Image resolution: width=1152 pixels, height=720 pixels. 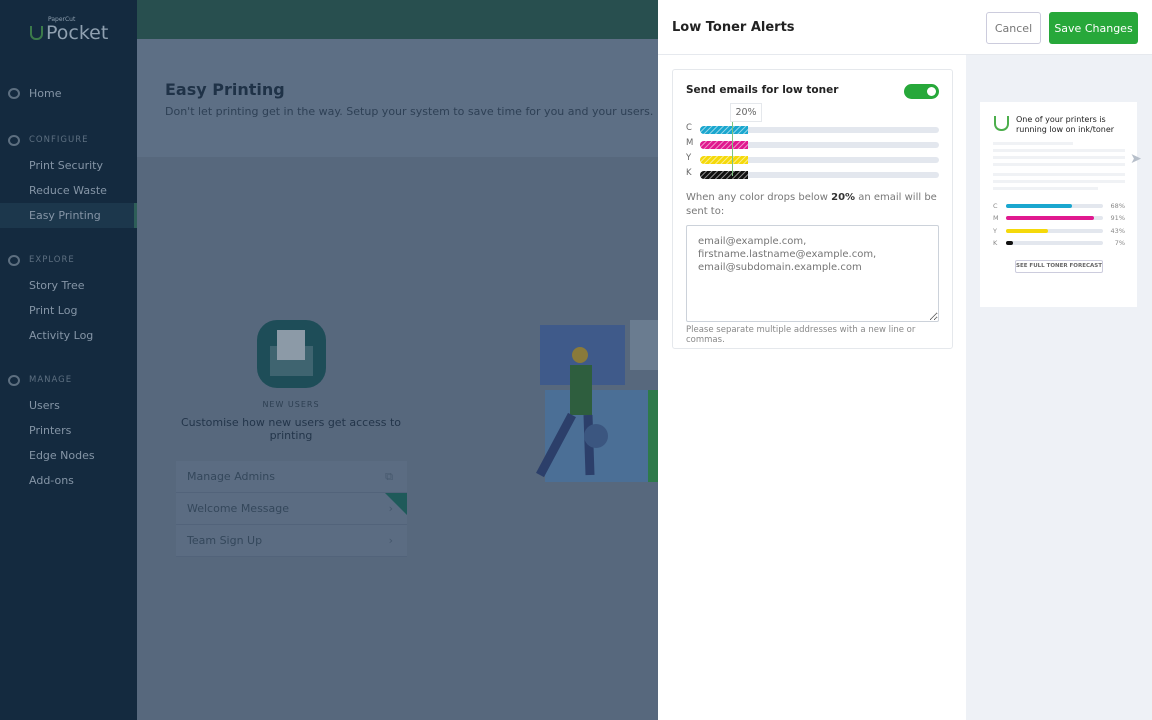 I want to click on page-title: Easy Printing, so click(x=225, y=89).